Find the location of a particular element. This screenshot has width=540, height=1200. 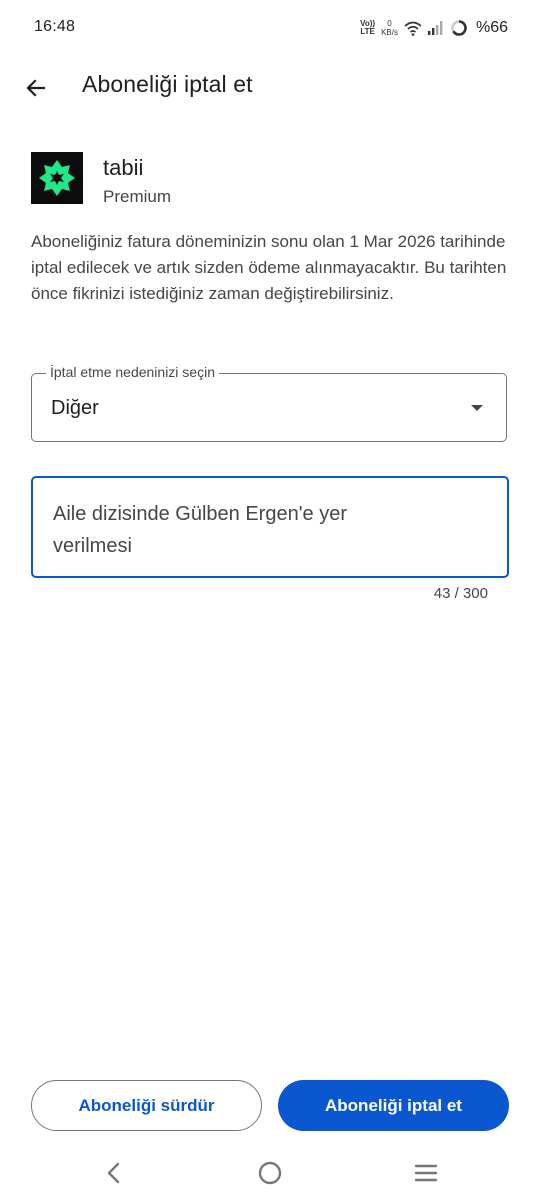

data-speed-value: 0 is located at coordinates (389, 23).